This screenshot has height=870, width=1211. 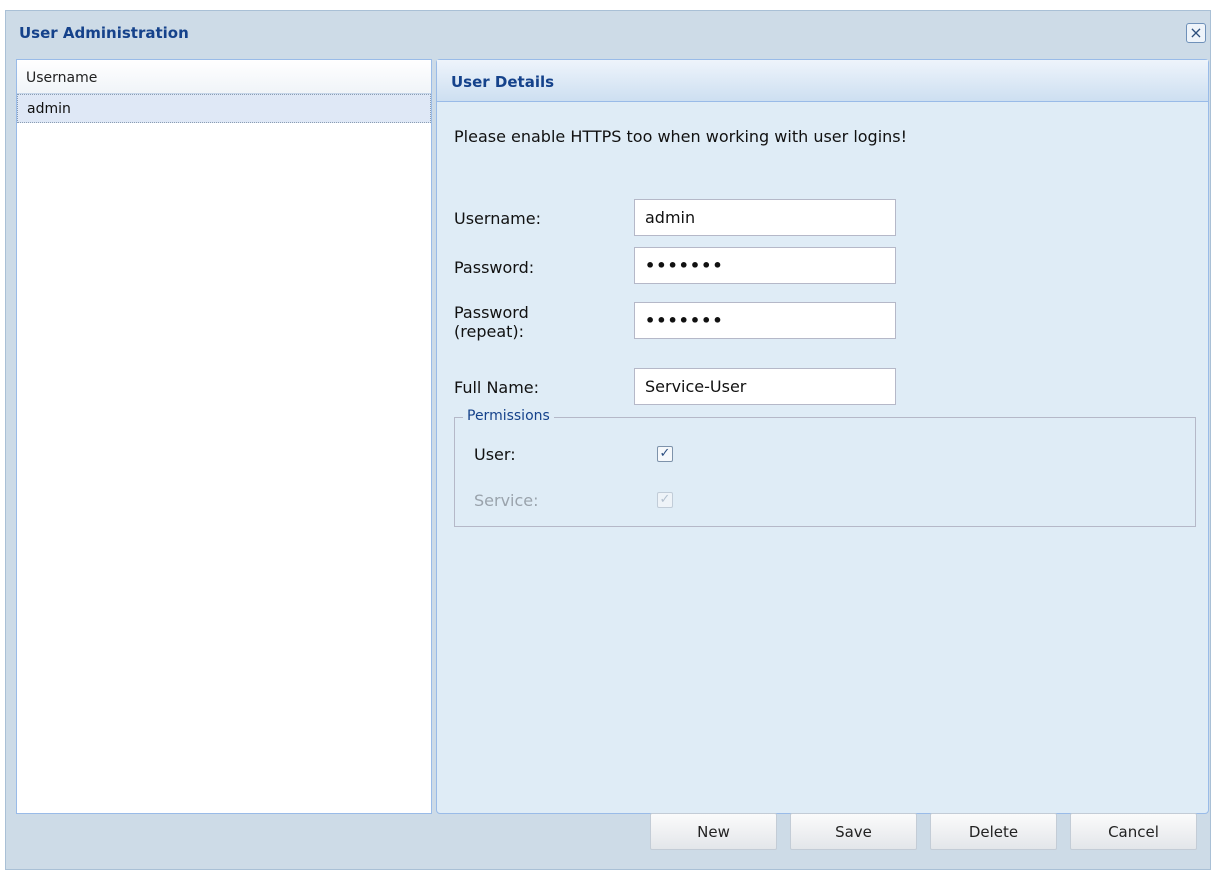 I want to click on password-repeat-label-line1: Password, so click(x=491, y=312).